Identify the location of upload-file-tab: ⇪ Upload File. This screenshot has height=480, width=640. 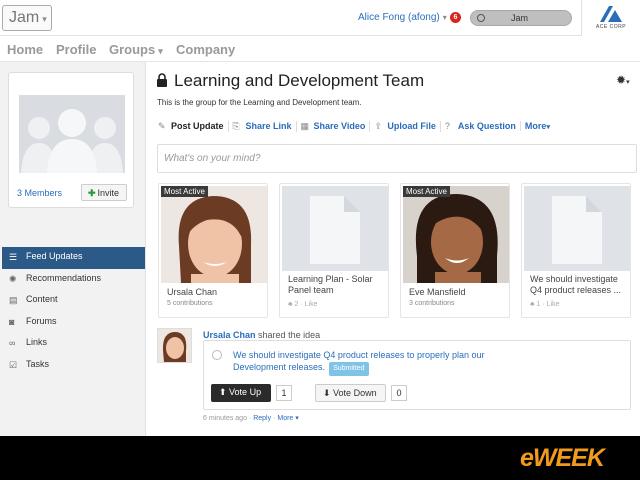
(407, 126).